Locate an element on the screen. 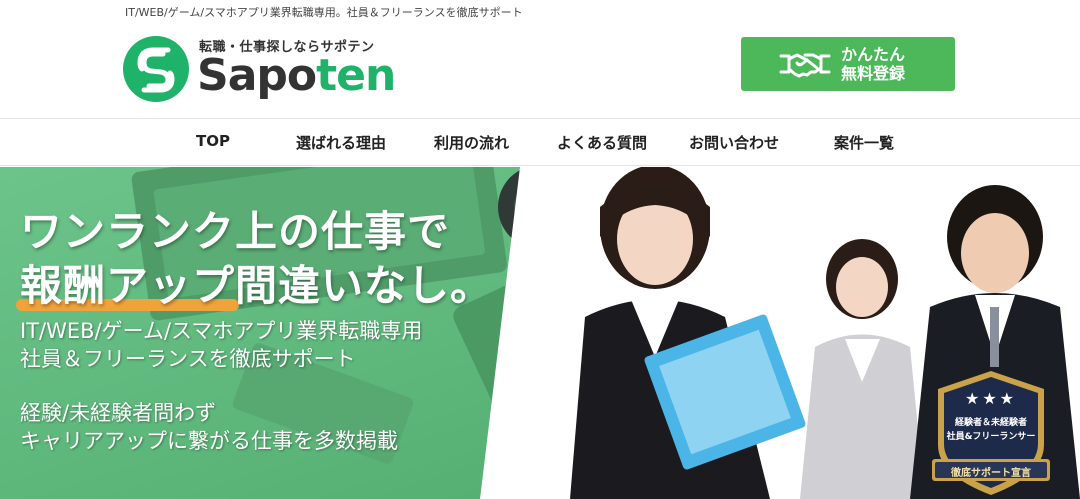  site-tagline: IT/WEB/ゲーム/スマホアプリ業界転職専用。社員＆フリーランスを徹底サポート is located at coordinates (324, 12).